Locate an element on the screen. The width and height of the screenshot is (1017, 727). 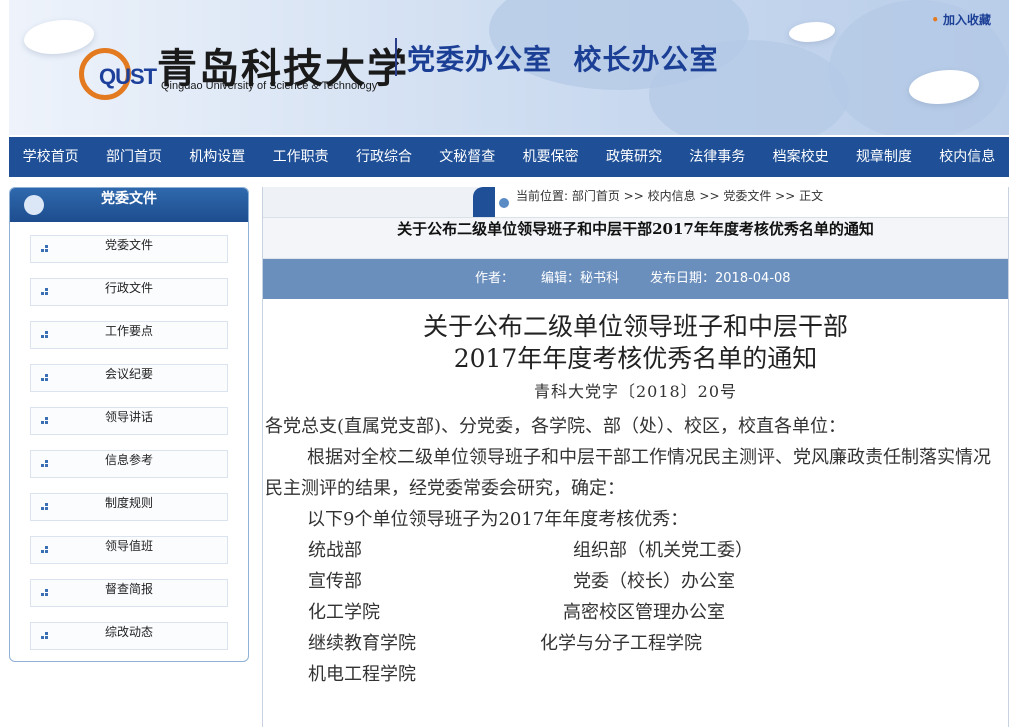
sidebar-item-label: 工作要点 is located at coordinates (128, 331).